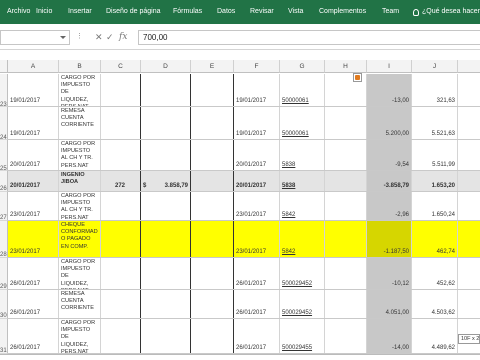 This screenshot has width=480, height=360. Describe the element at coordinates (63, 37) in the screenshot. I see `chevron-down-icon` at that location.